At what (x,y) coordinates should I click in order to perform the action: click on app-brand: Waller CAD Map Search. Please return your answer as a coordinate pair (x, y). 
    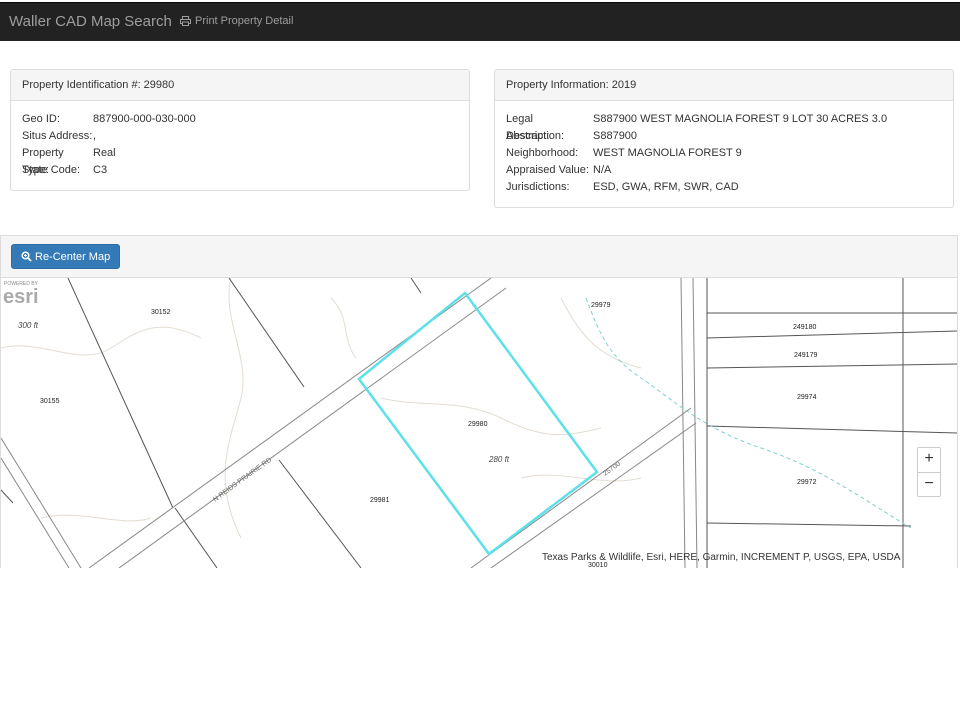
    Looking at the image, I should click on (90, 21).